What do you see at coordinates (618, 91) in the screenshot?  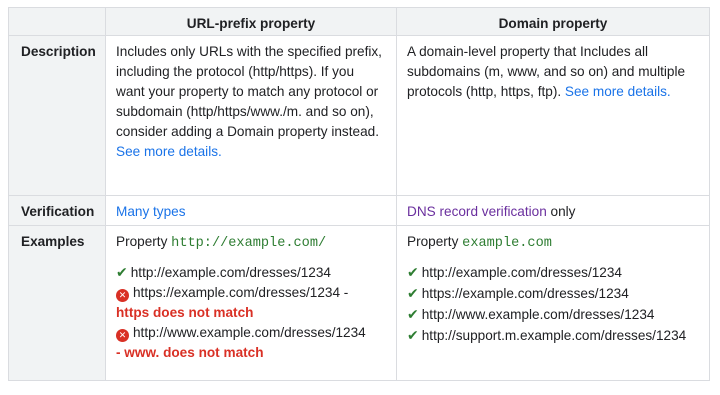 I see `domain-see-more-link: See more details.` at bounding box center [618, 91].